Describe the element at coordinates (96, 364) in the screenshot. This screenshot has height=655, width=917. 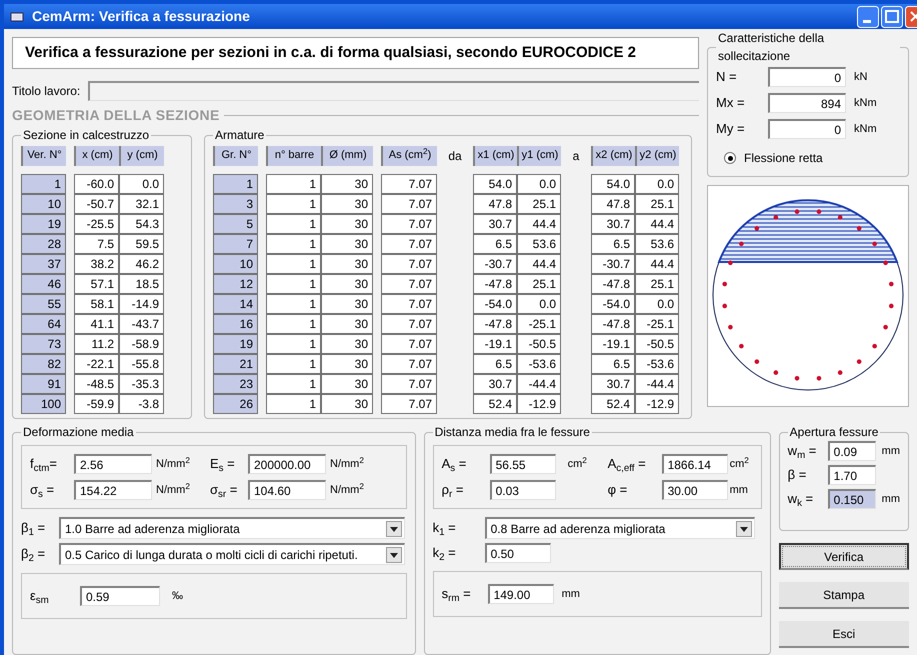
I see `table-cell: -22.1` at that location.